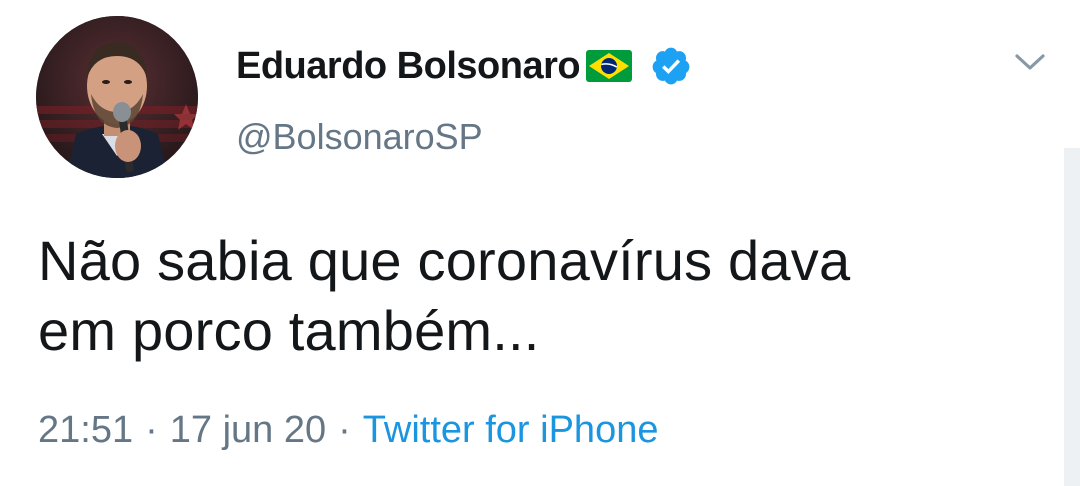 Image resolution: width=1080 pixels, height=486 pixels. Describe the element at coordinates (444, 260) in the screenshot. I see `tweet-text-line-1: Não sabia que coronavírus dava` at that location.